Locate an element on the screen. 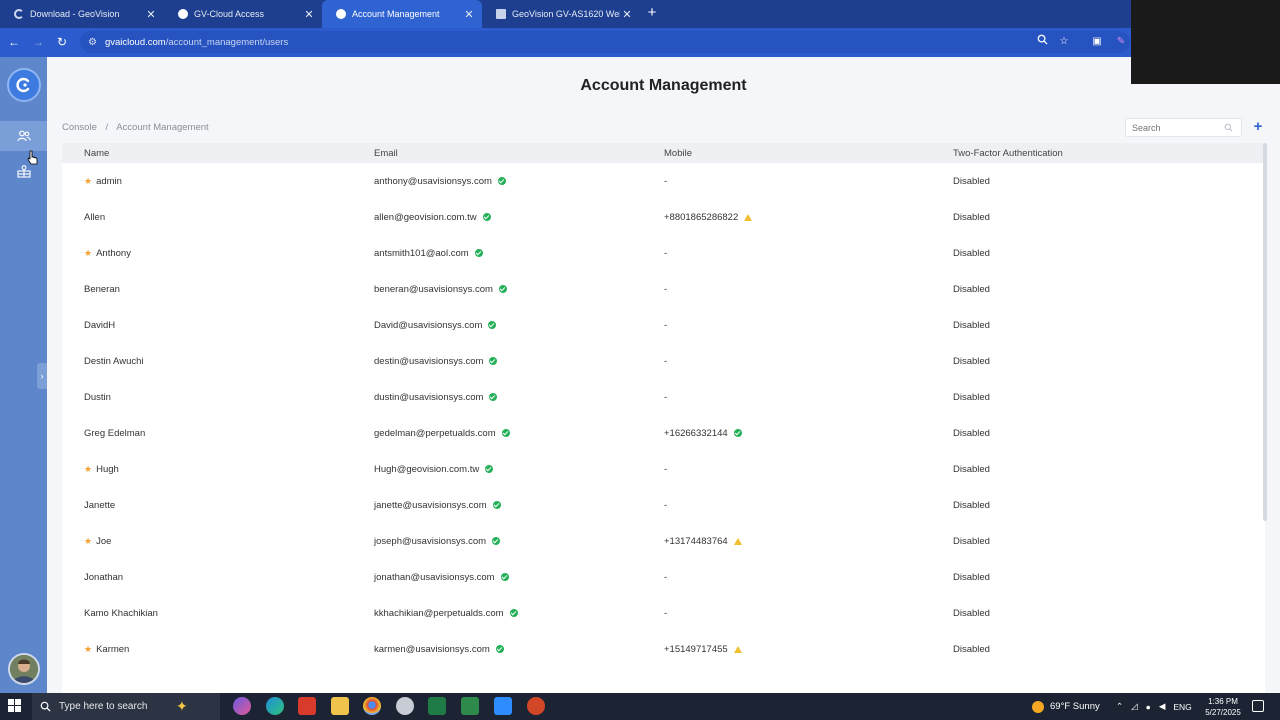  column-header-mobile: Mobile is located at coordinates (678, 153).